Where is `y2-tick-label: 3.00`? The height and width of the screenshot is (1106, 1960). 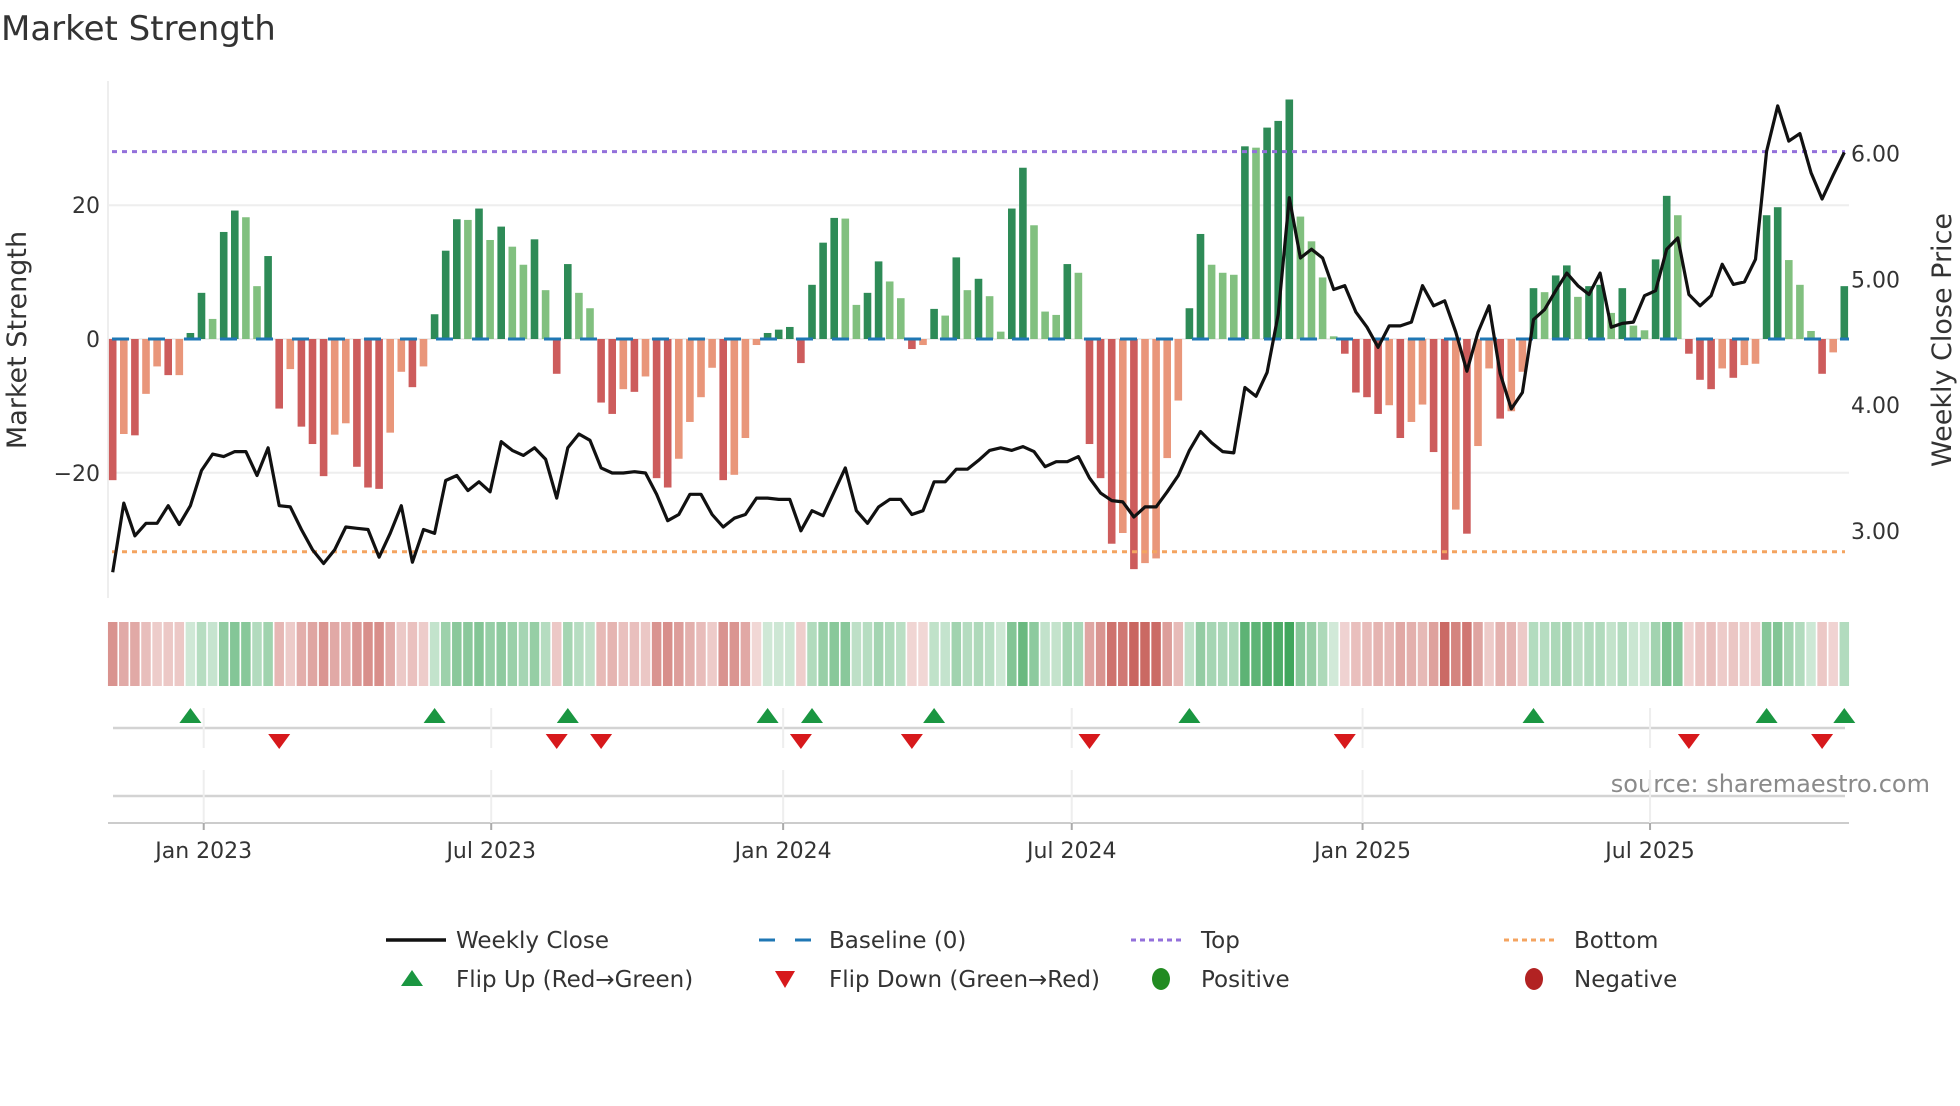
y2-tick-label: 3.00 is located at coordinates (1875, 532).